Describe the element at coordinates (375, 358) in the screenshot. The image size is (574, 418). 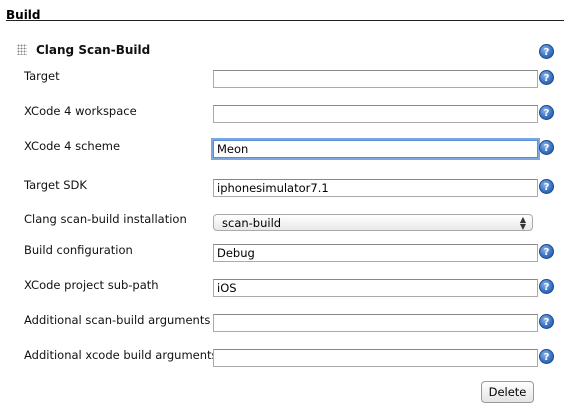
I see `additional-xcodebuild-args-input` at that location.